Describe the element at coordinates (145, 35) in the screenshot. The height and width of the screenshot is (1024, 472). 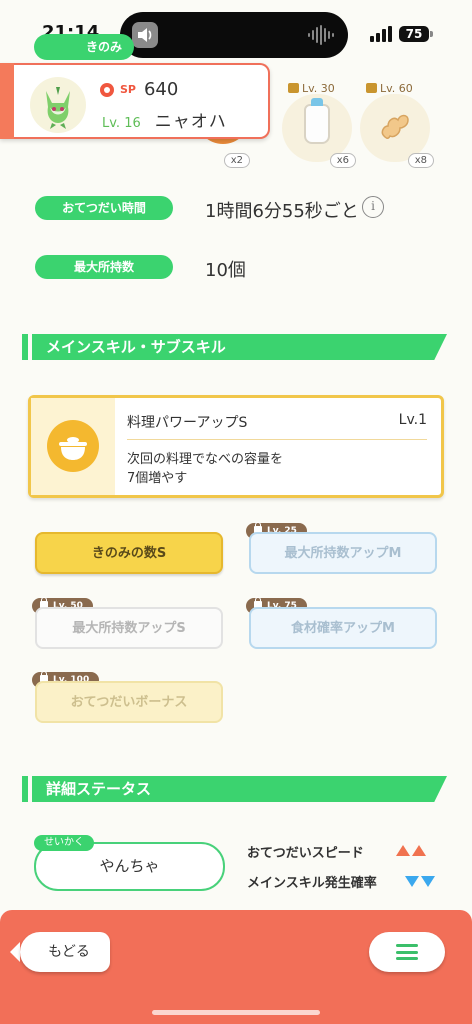
I see `speaker-icon` at that location.